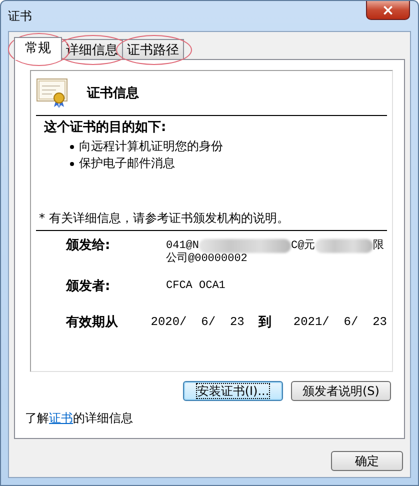 The image size is (419, 486). What do you see at coordinates (388, 10) in the screenshot?
I see `close-button: ×` at bounding box center [388, 10].